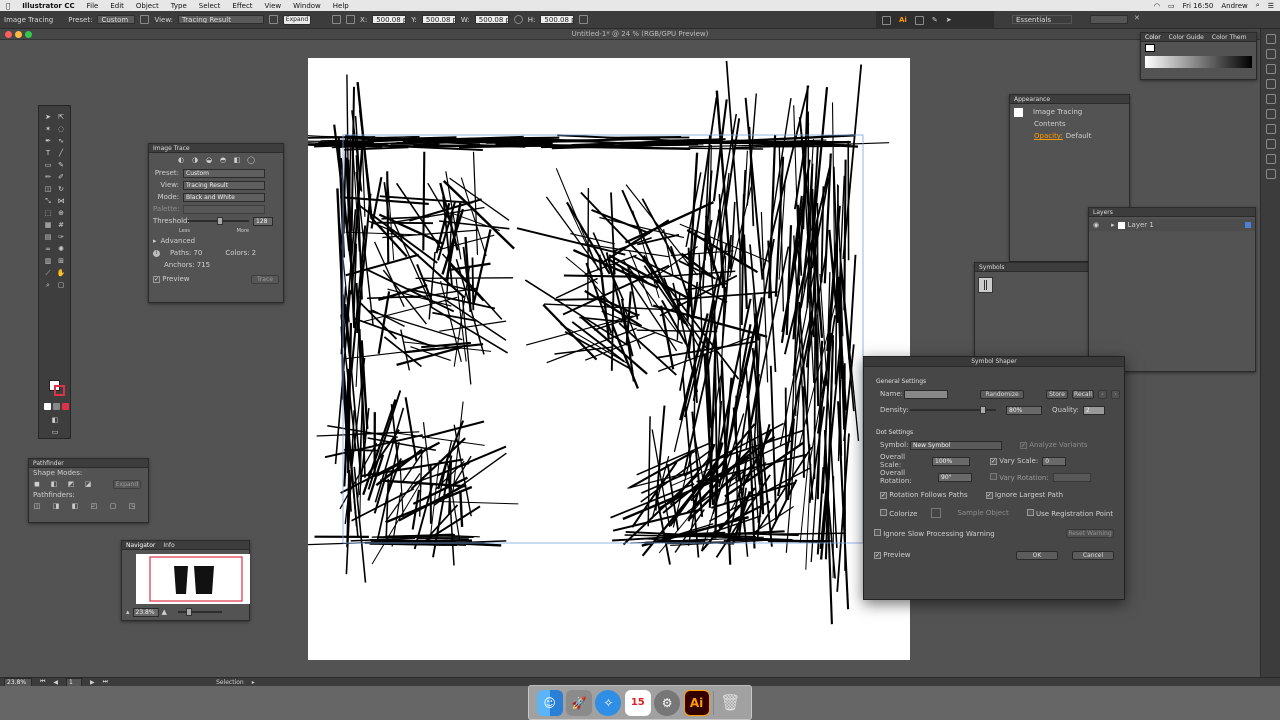 This screenshot has height=720, width=1280. Describe the element at coordinates (1172, 225) in the screenshot. I see `layer-row: ◉ ▸ Layer 1` at that location.